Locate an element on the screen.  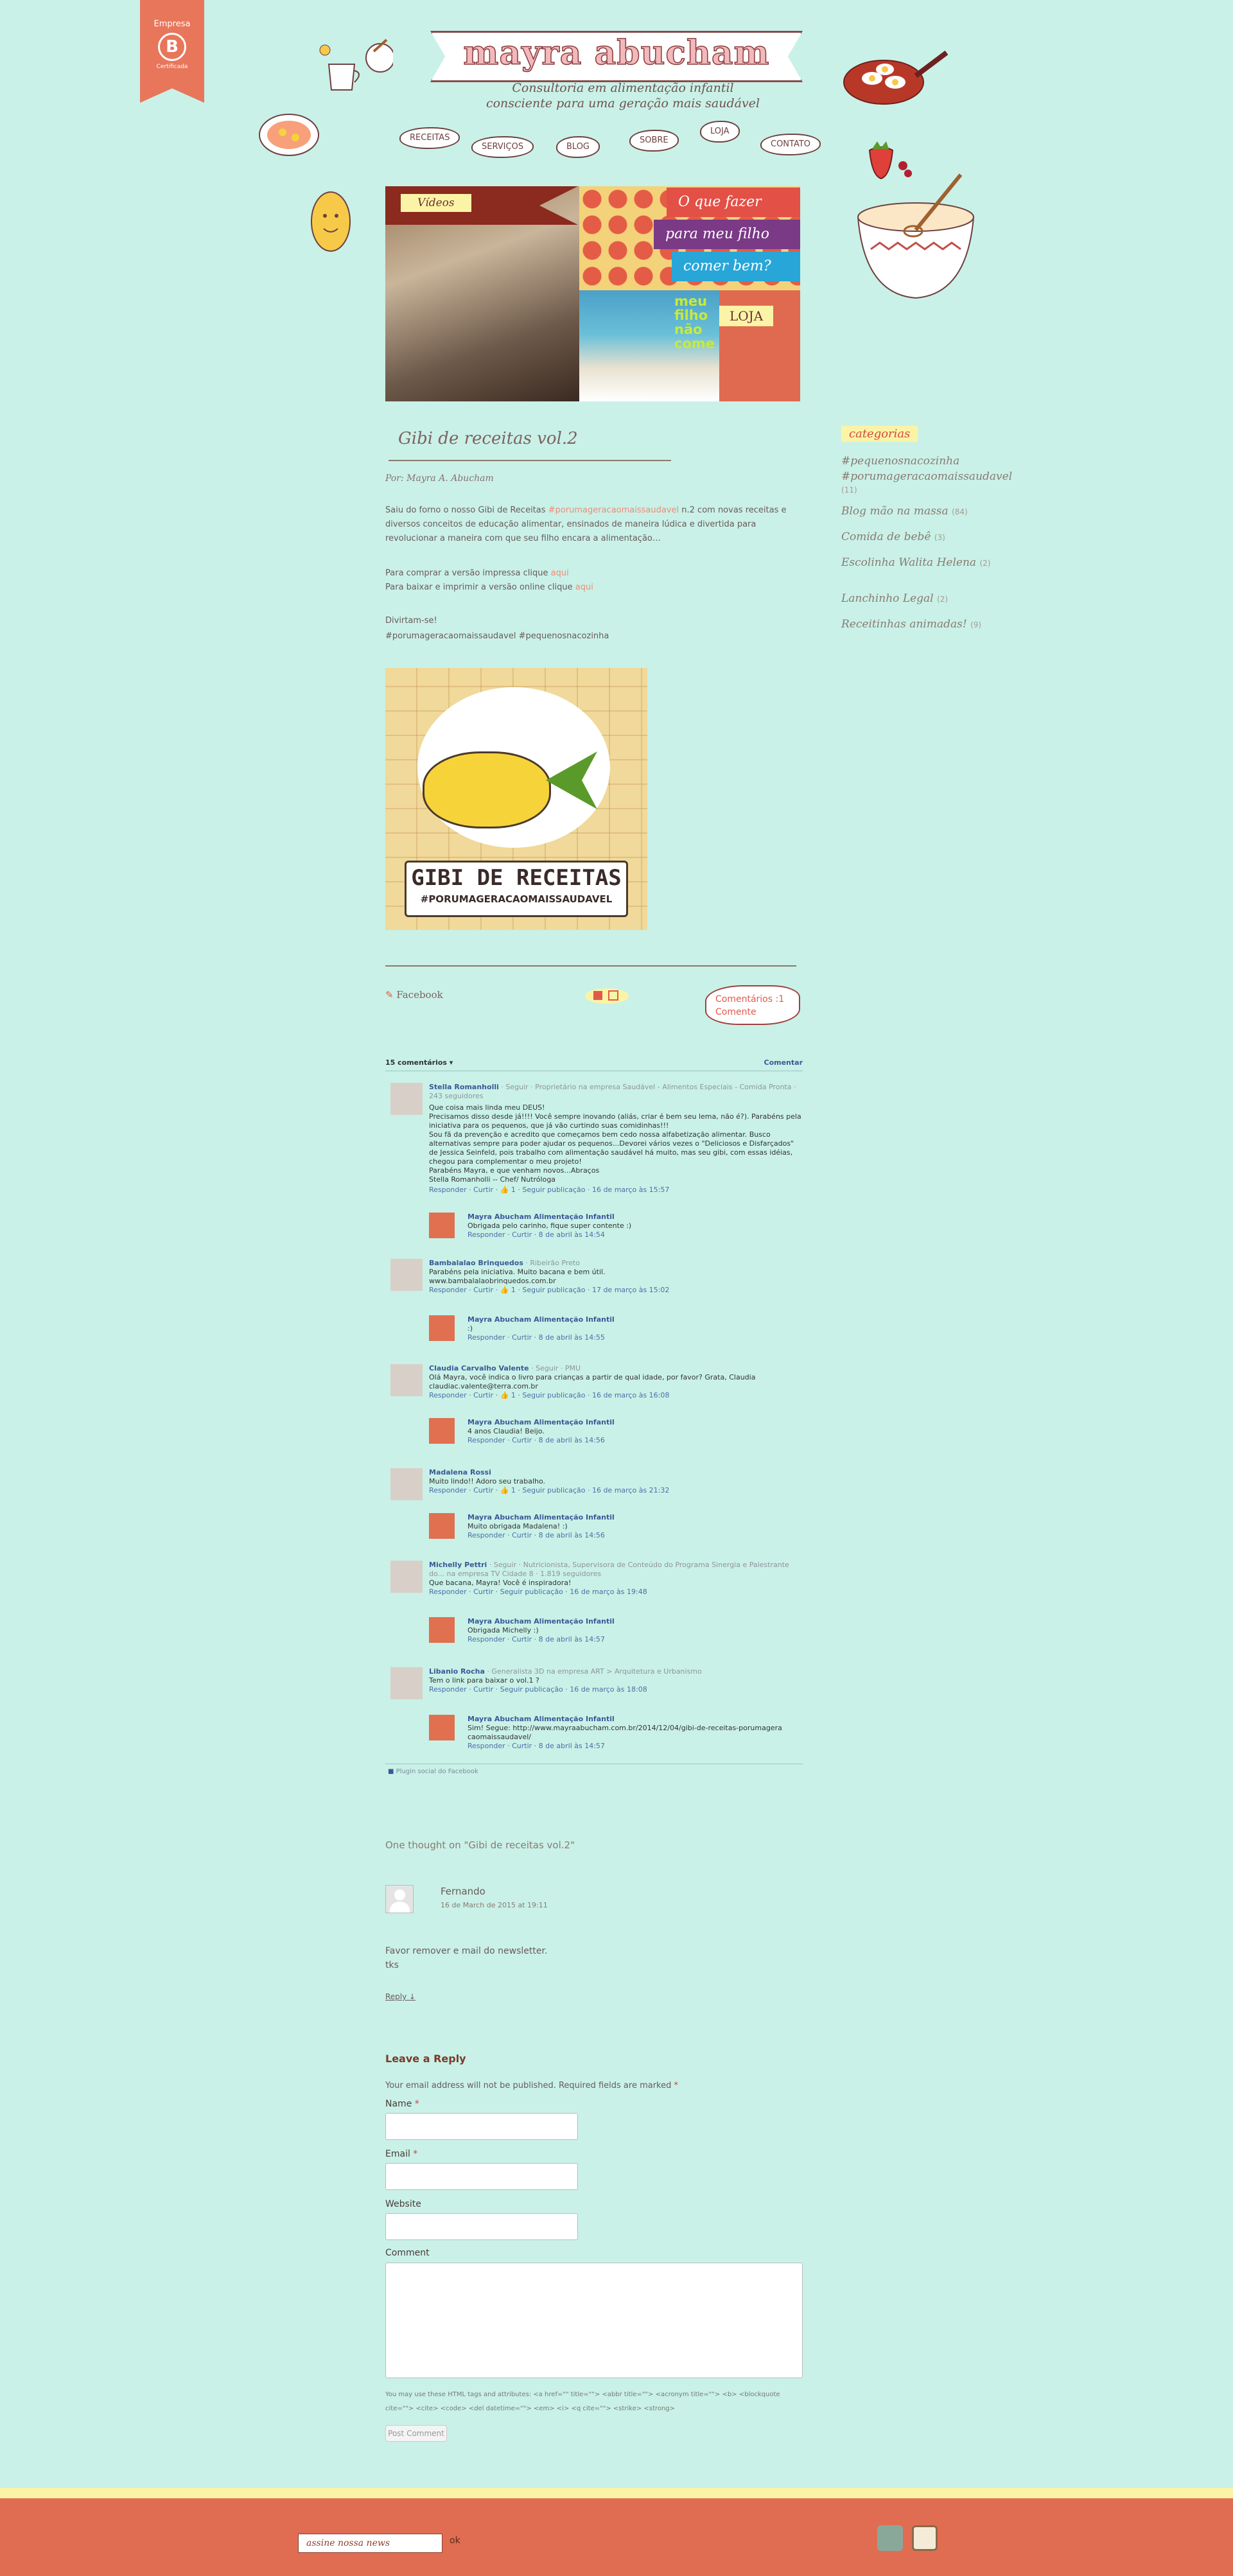
print-link: aqui is located at coordinates (584, 587).